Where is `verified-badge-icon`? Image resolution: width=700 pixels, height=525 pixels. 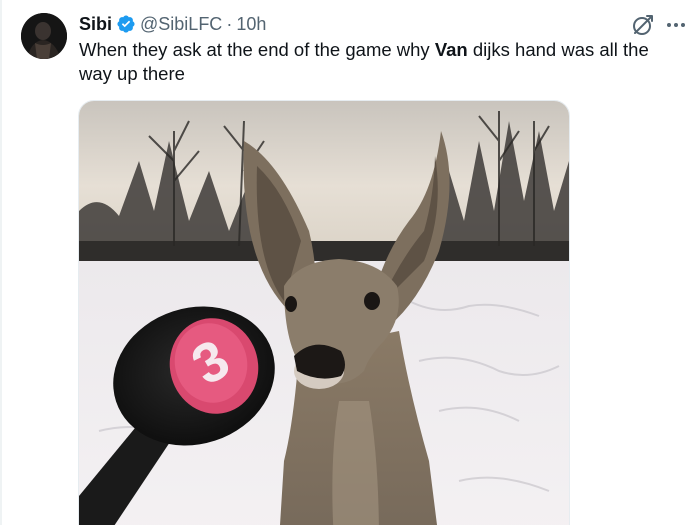 verified-badge-icon is located at coordinates (126, 24).